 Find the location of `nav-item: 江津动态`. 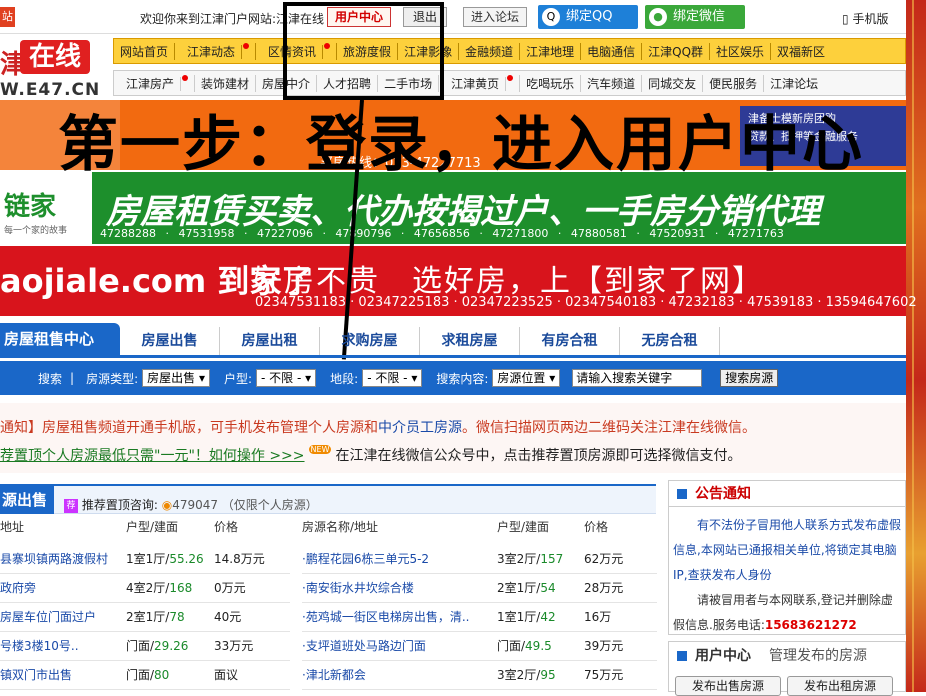

nav-item: 江津动态 is located at coordinates (216, 51).